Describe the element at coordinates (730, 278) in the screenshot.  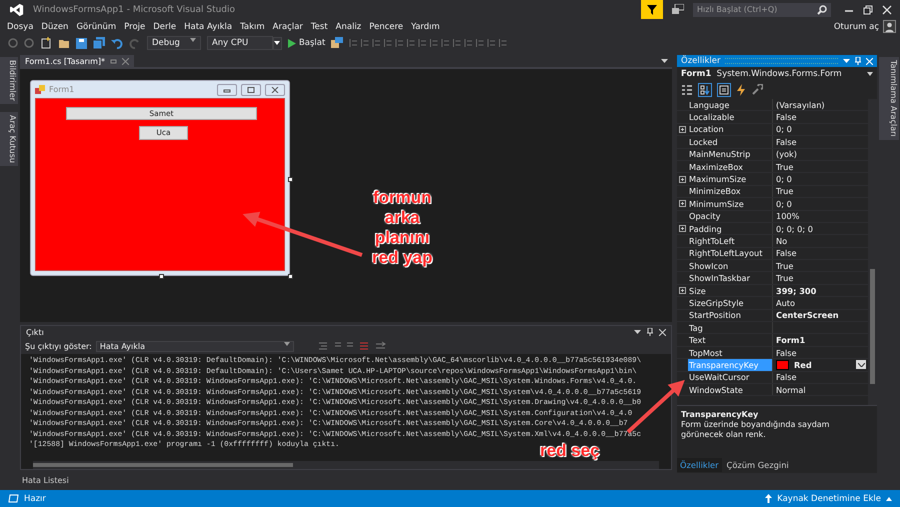
I see `property-name: ShowInTaskbar` at that location.